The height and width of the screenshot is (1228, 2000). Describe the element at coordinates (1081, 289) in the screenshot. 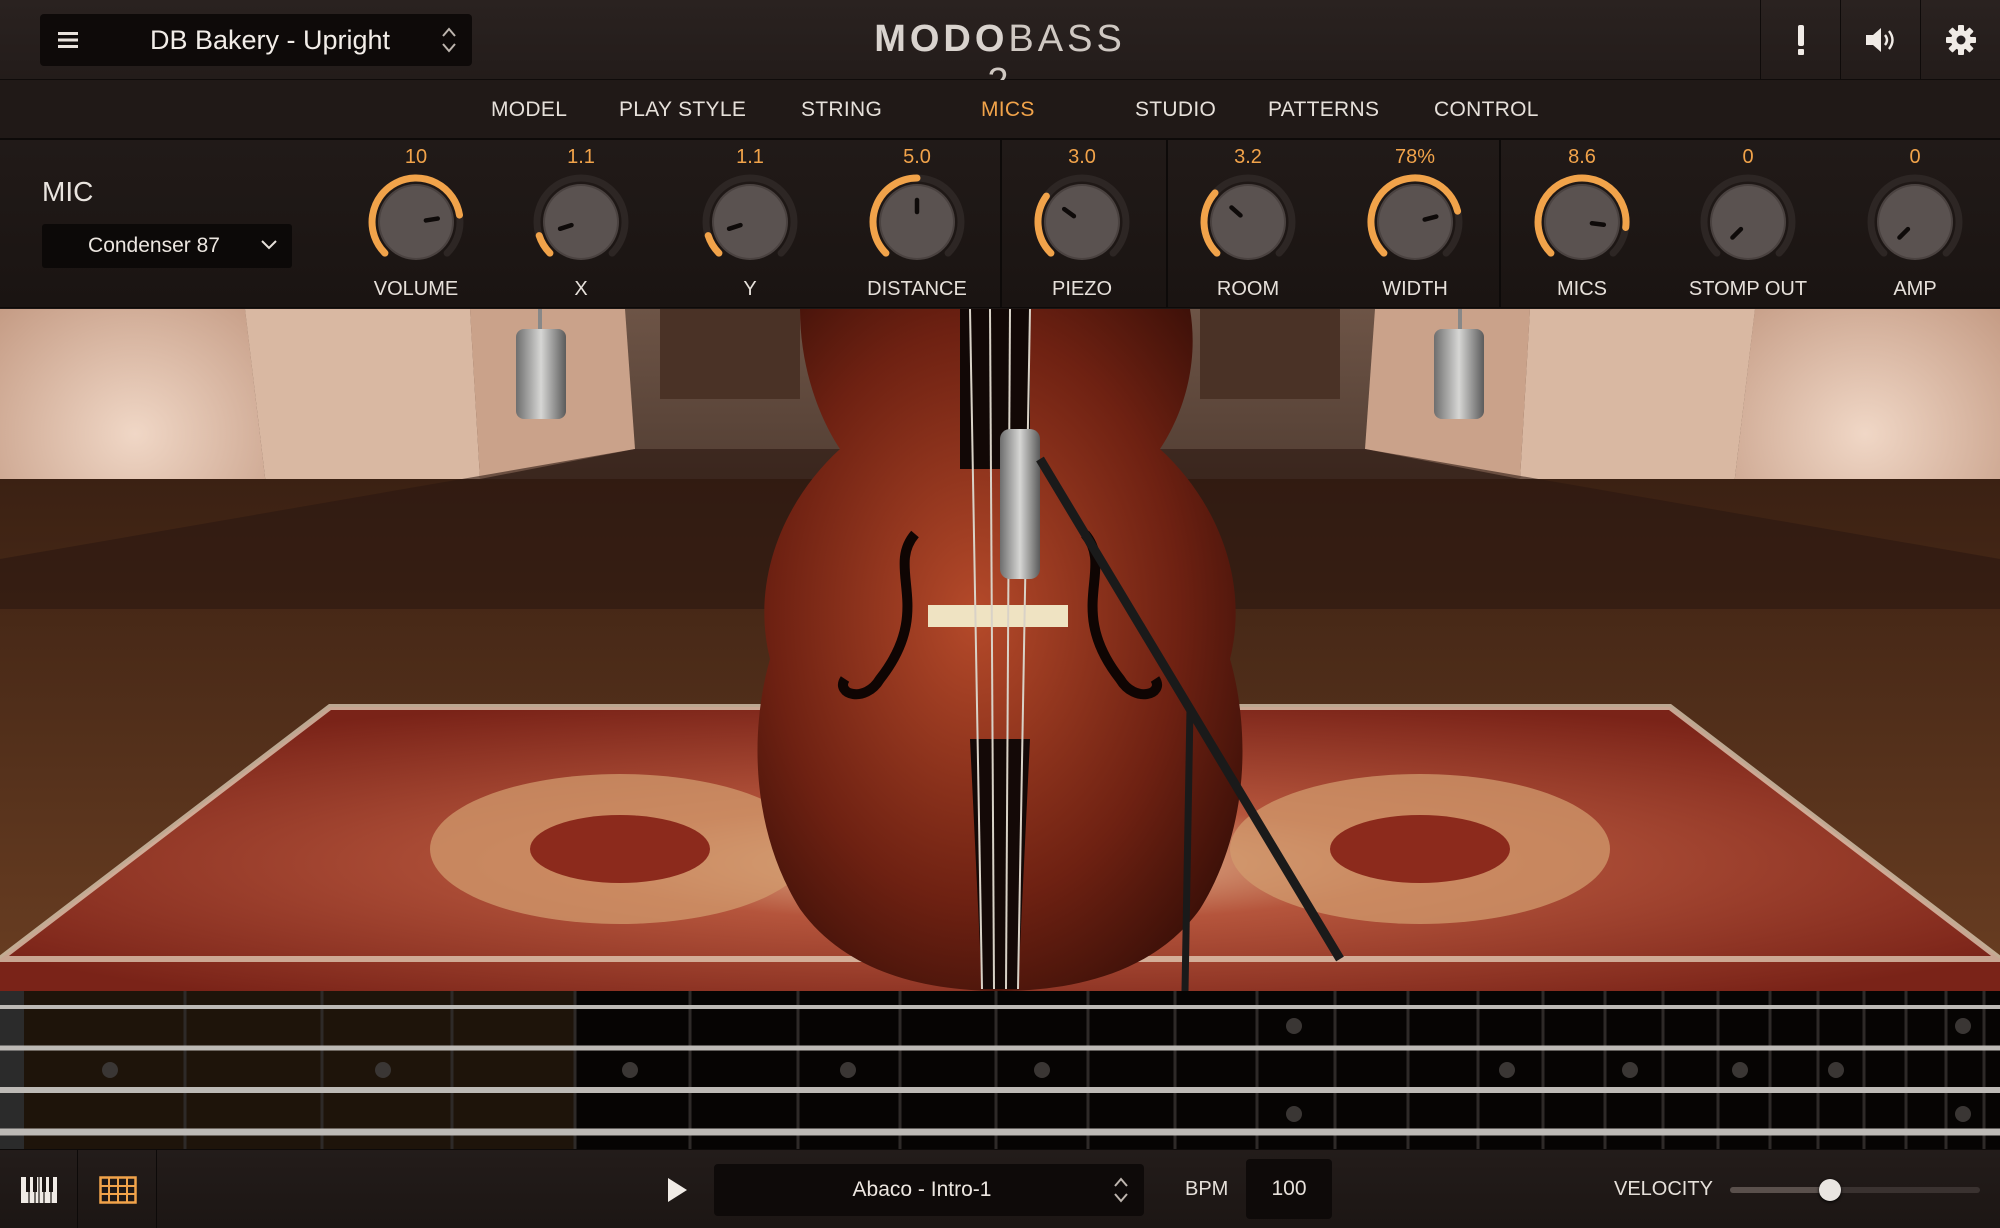

I see `knob-label: PIEZO` at that location.